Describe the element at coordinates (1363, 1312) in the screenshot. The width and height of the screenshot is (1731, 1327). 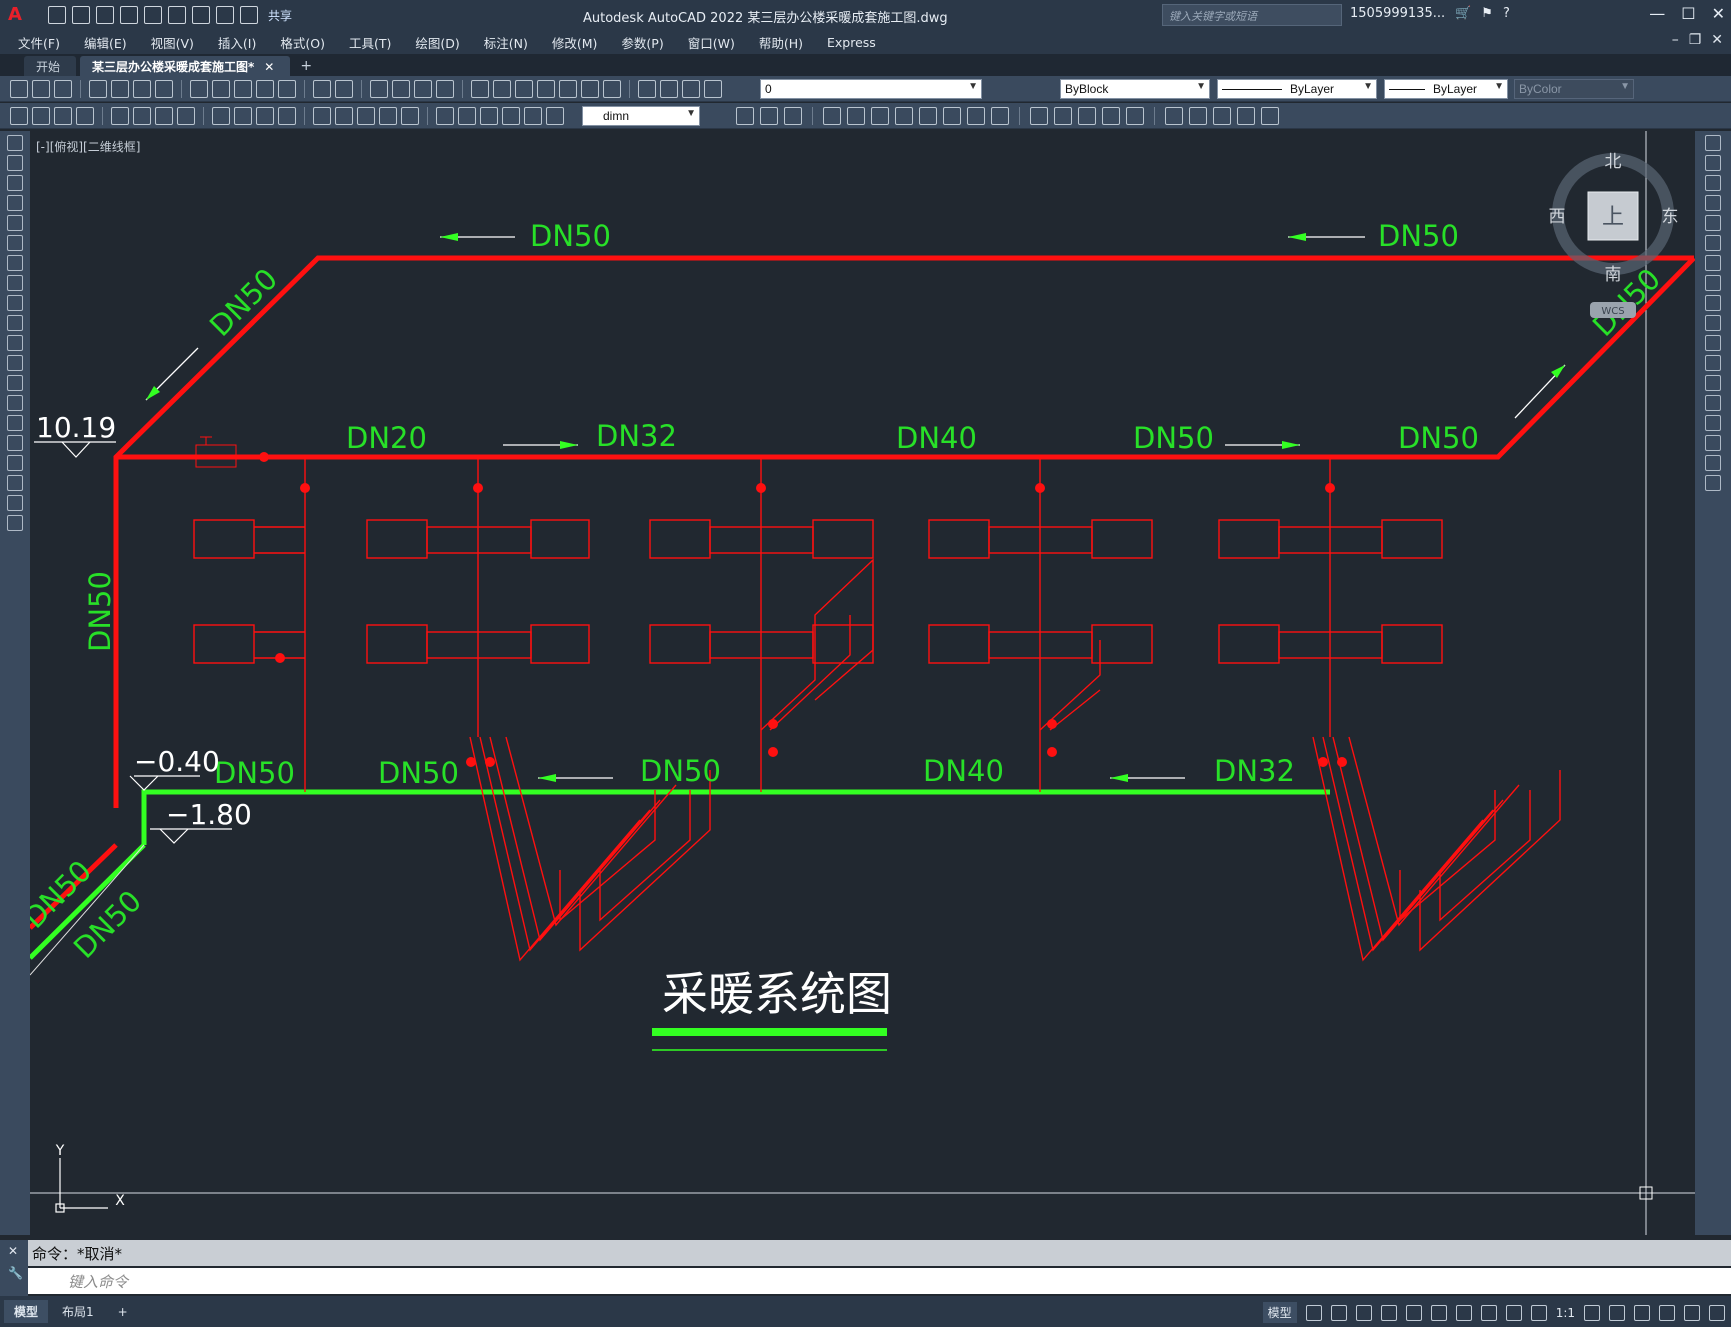
I see `ortho-icon` at that location.